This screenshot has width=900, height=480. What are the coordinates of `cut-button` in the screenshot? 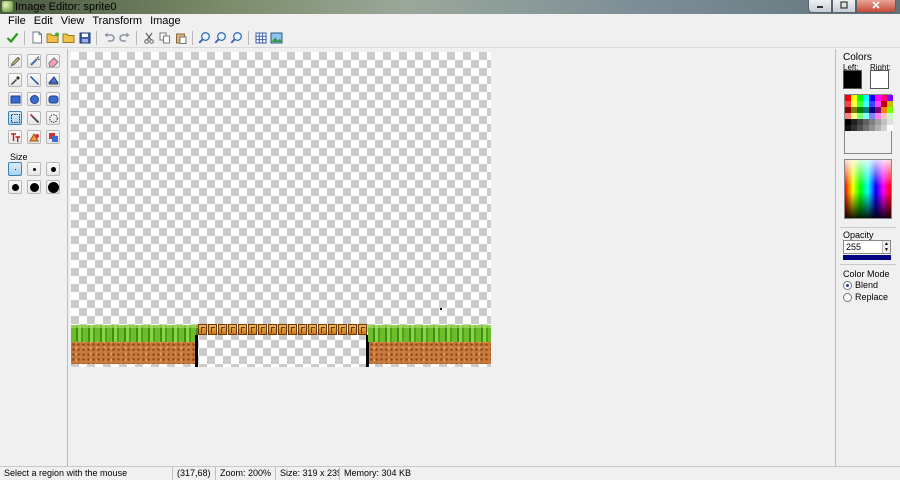 It's located at (148, 37).